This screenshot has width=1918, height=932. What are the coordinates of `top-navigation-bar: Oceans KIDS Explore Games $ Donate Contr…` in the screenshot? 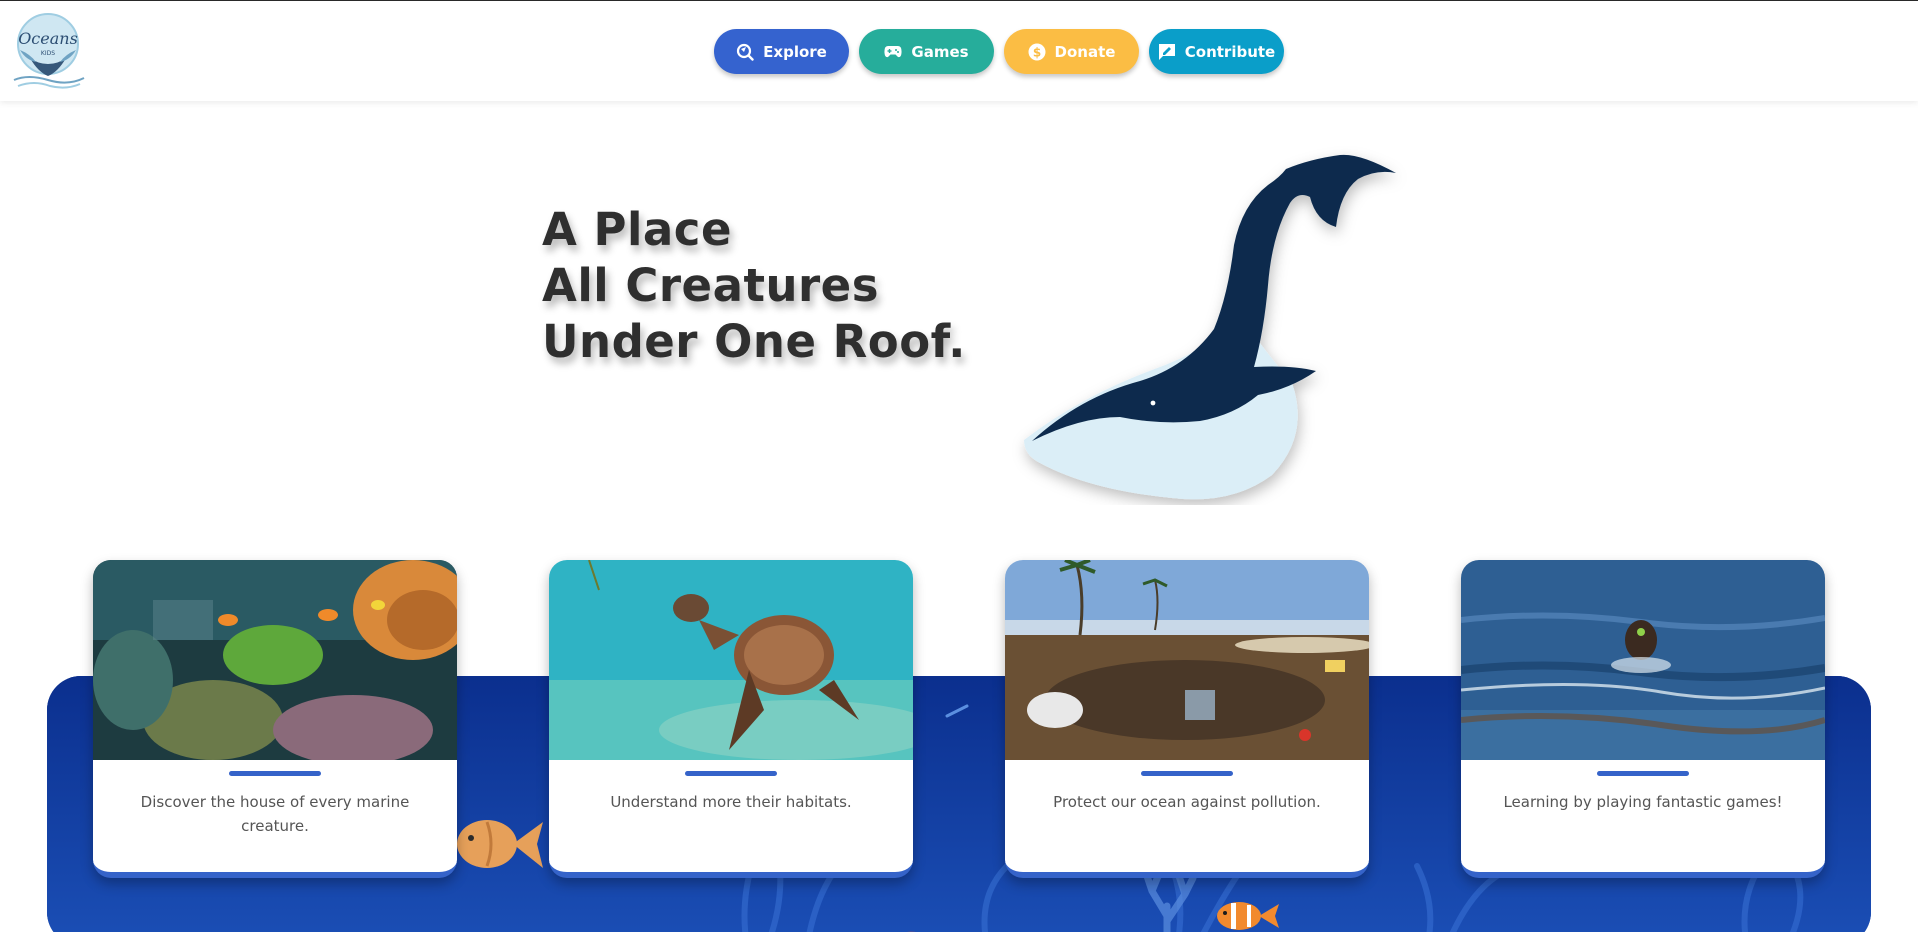 It's located at (959, 51).